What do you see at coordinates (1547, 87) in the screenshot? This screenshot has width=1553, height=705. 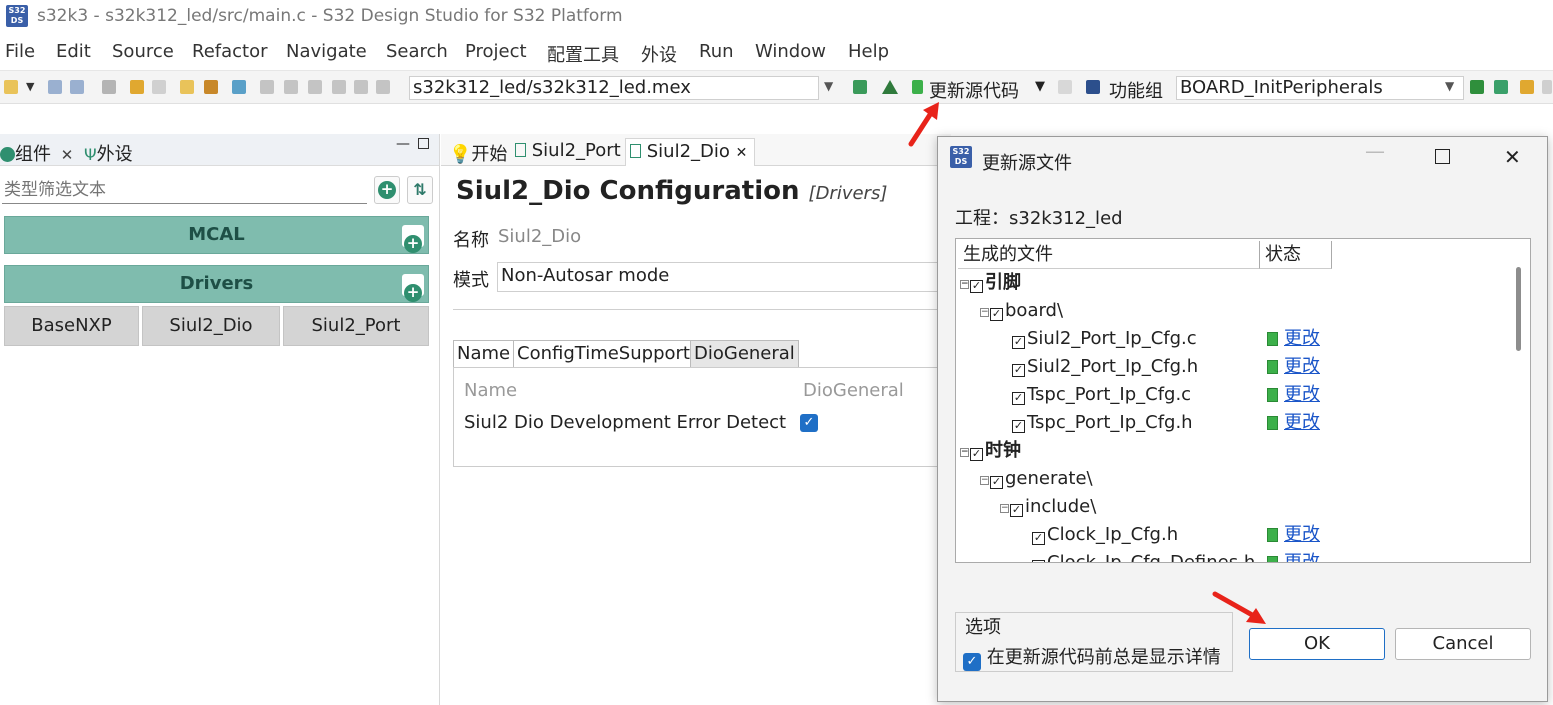 I see `redo2-icon` at bounding box center [1547, 87].